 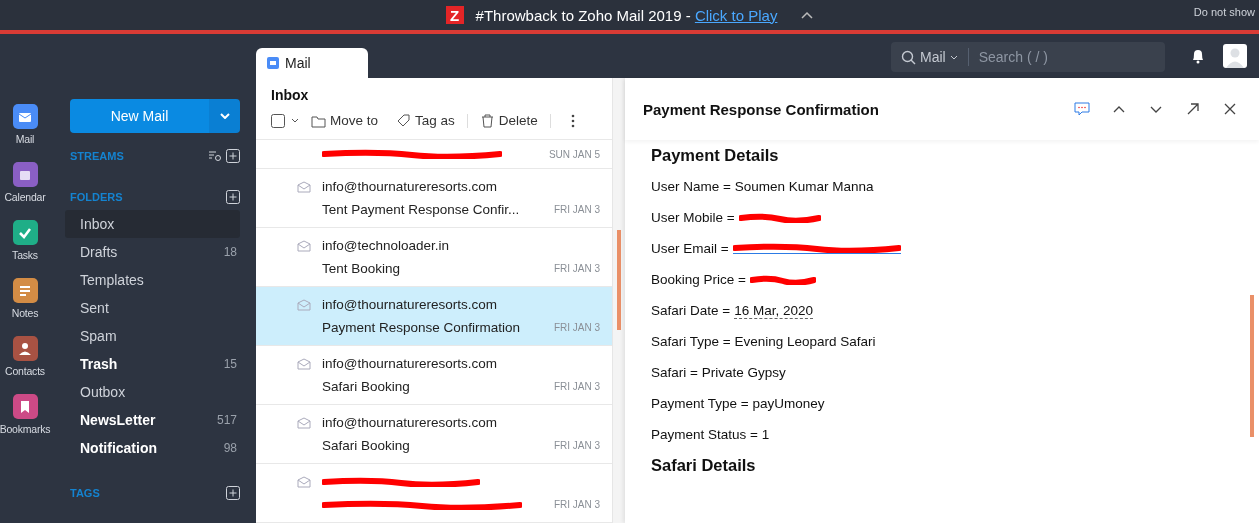 I want to click on folder-item: Outbox, so click(x=152, y=392).